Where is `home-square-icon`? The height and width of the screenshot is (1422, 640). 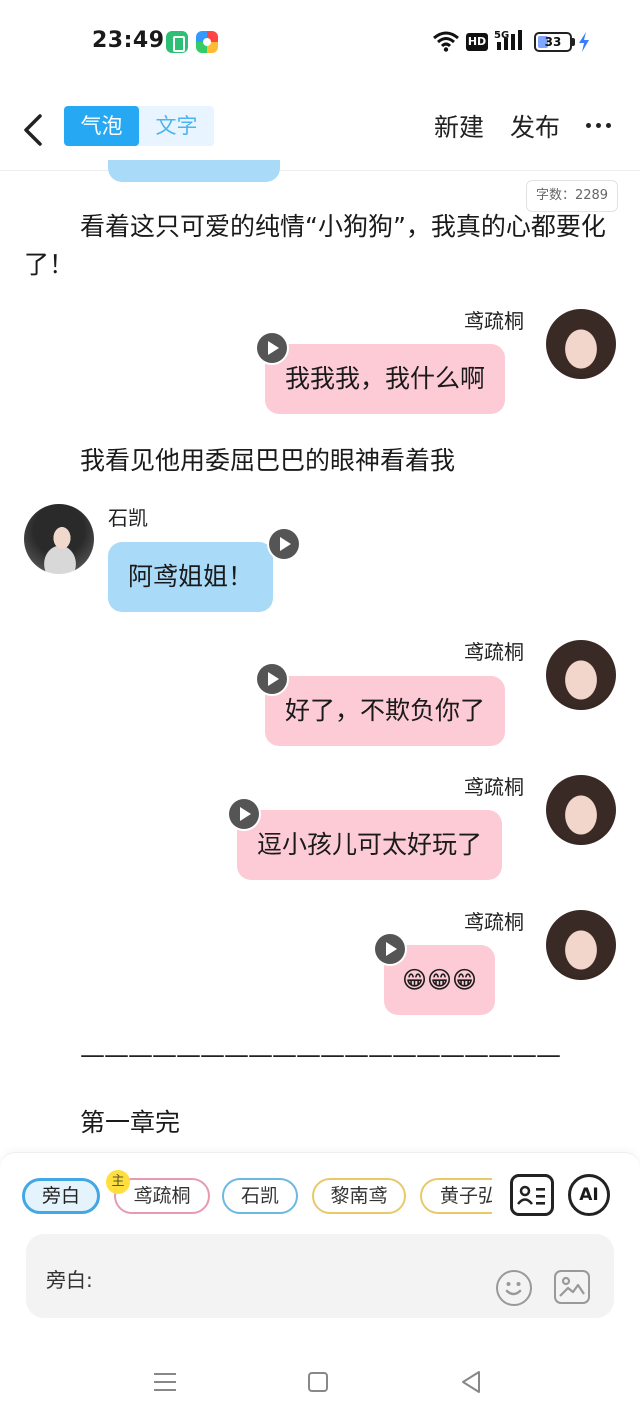
home-square-icon is located at coordinates (318, 1382).